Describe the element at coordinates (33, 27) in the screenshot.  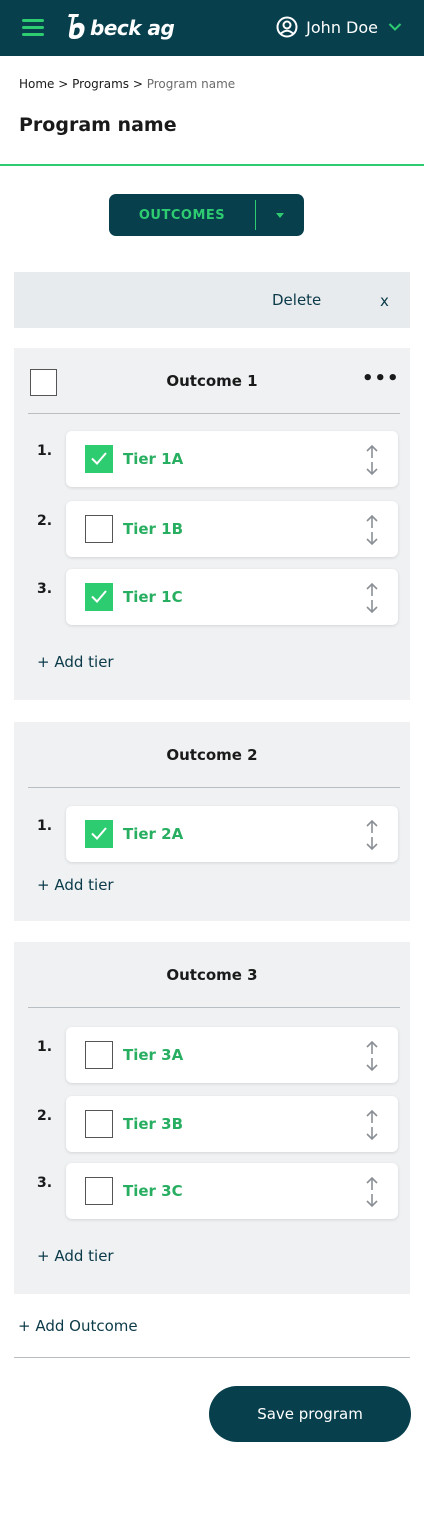
I see `hamburger-menu-icon` at that location.